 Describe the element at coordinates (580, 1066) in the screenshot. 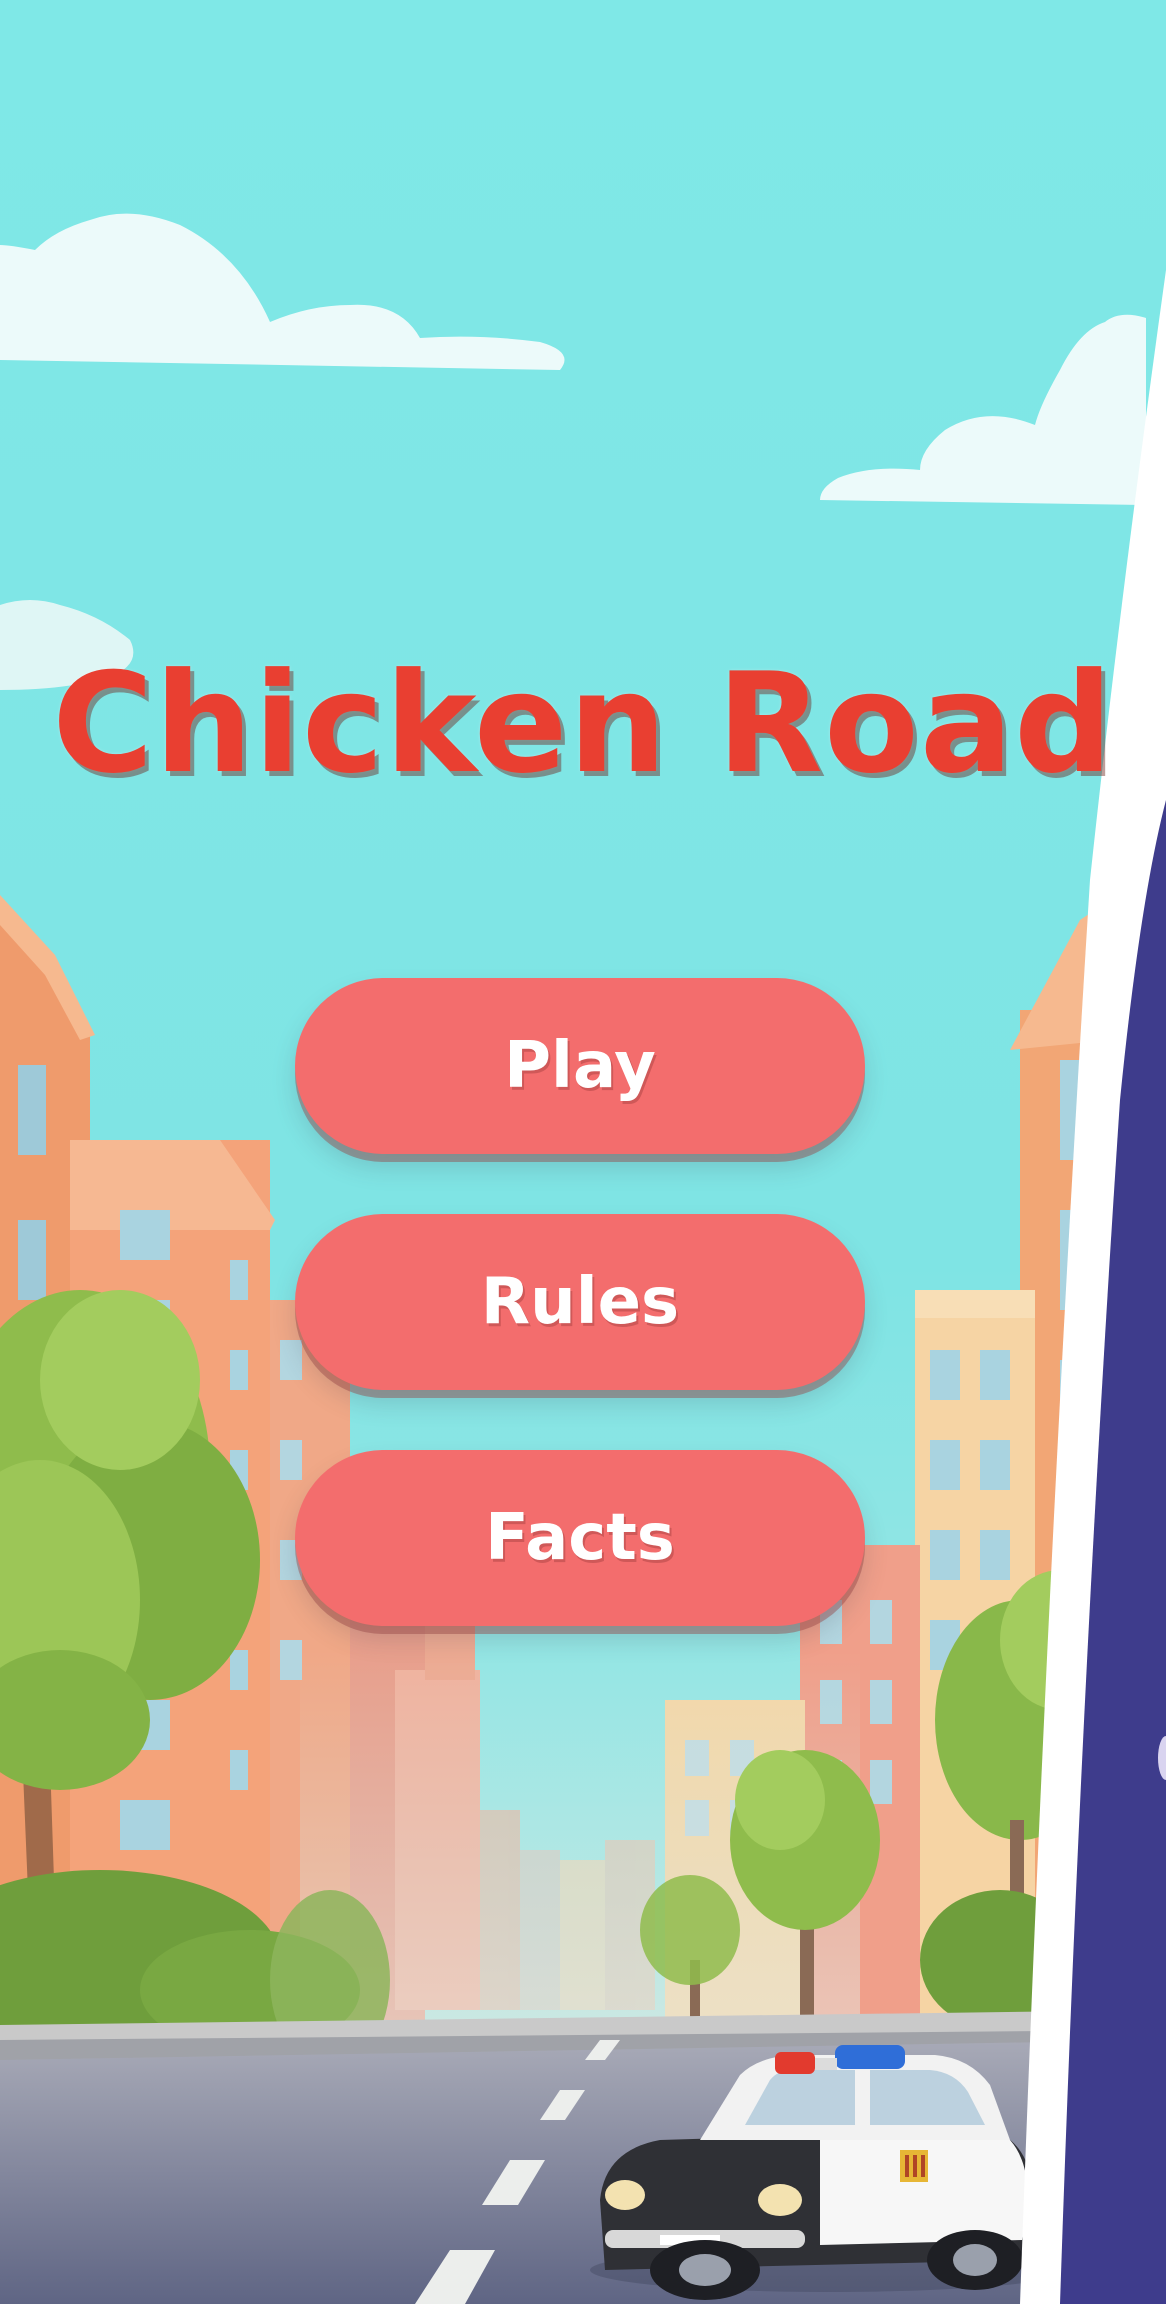

I see `play-button: Play` at that location.